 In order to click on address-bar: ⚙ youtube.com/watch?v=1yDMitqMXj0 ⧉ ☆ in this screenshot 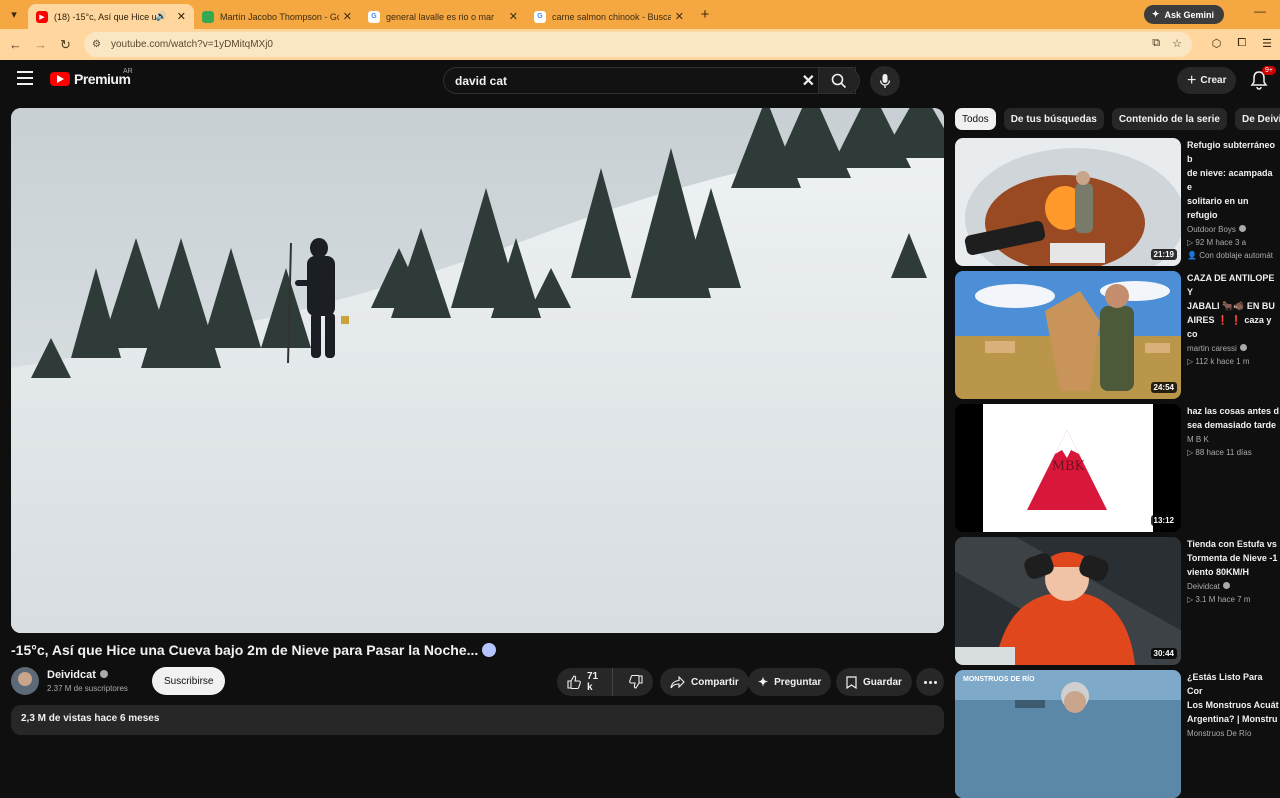, I will do `click(638, 44)`.